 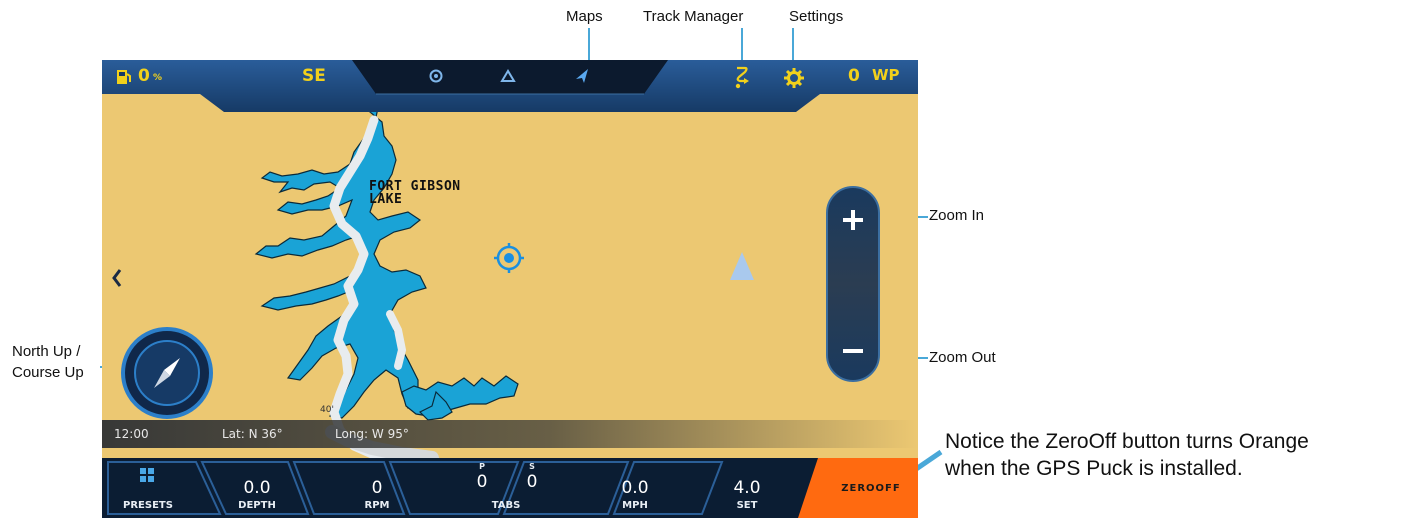 I want to click on rpm-value: 0, so click(x=377, y=488).